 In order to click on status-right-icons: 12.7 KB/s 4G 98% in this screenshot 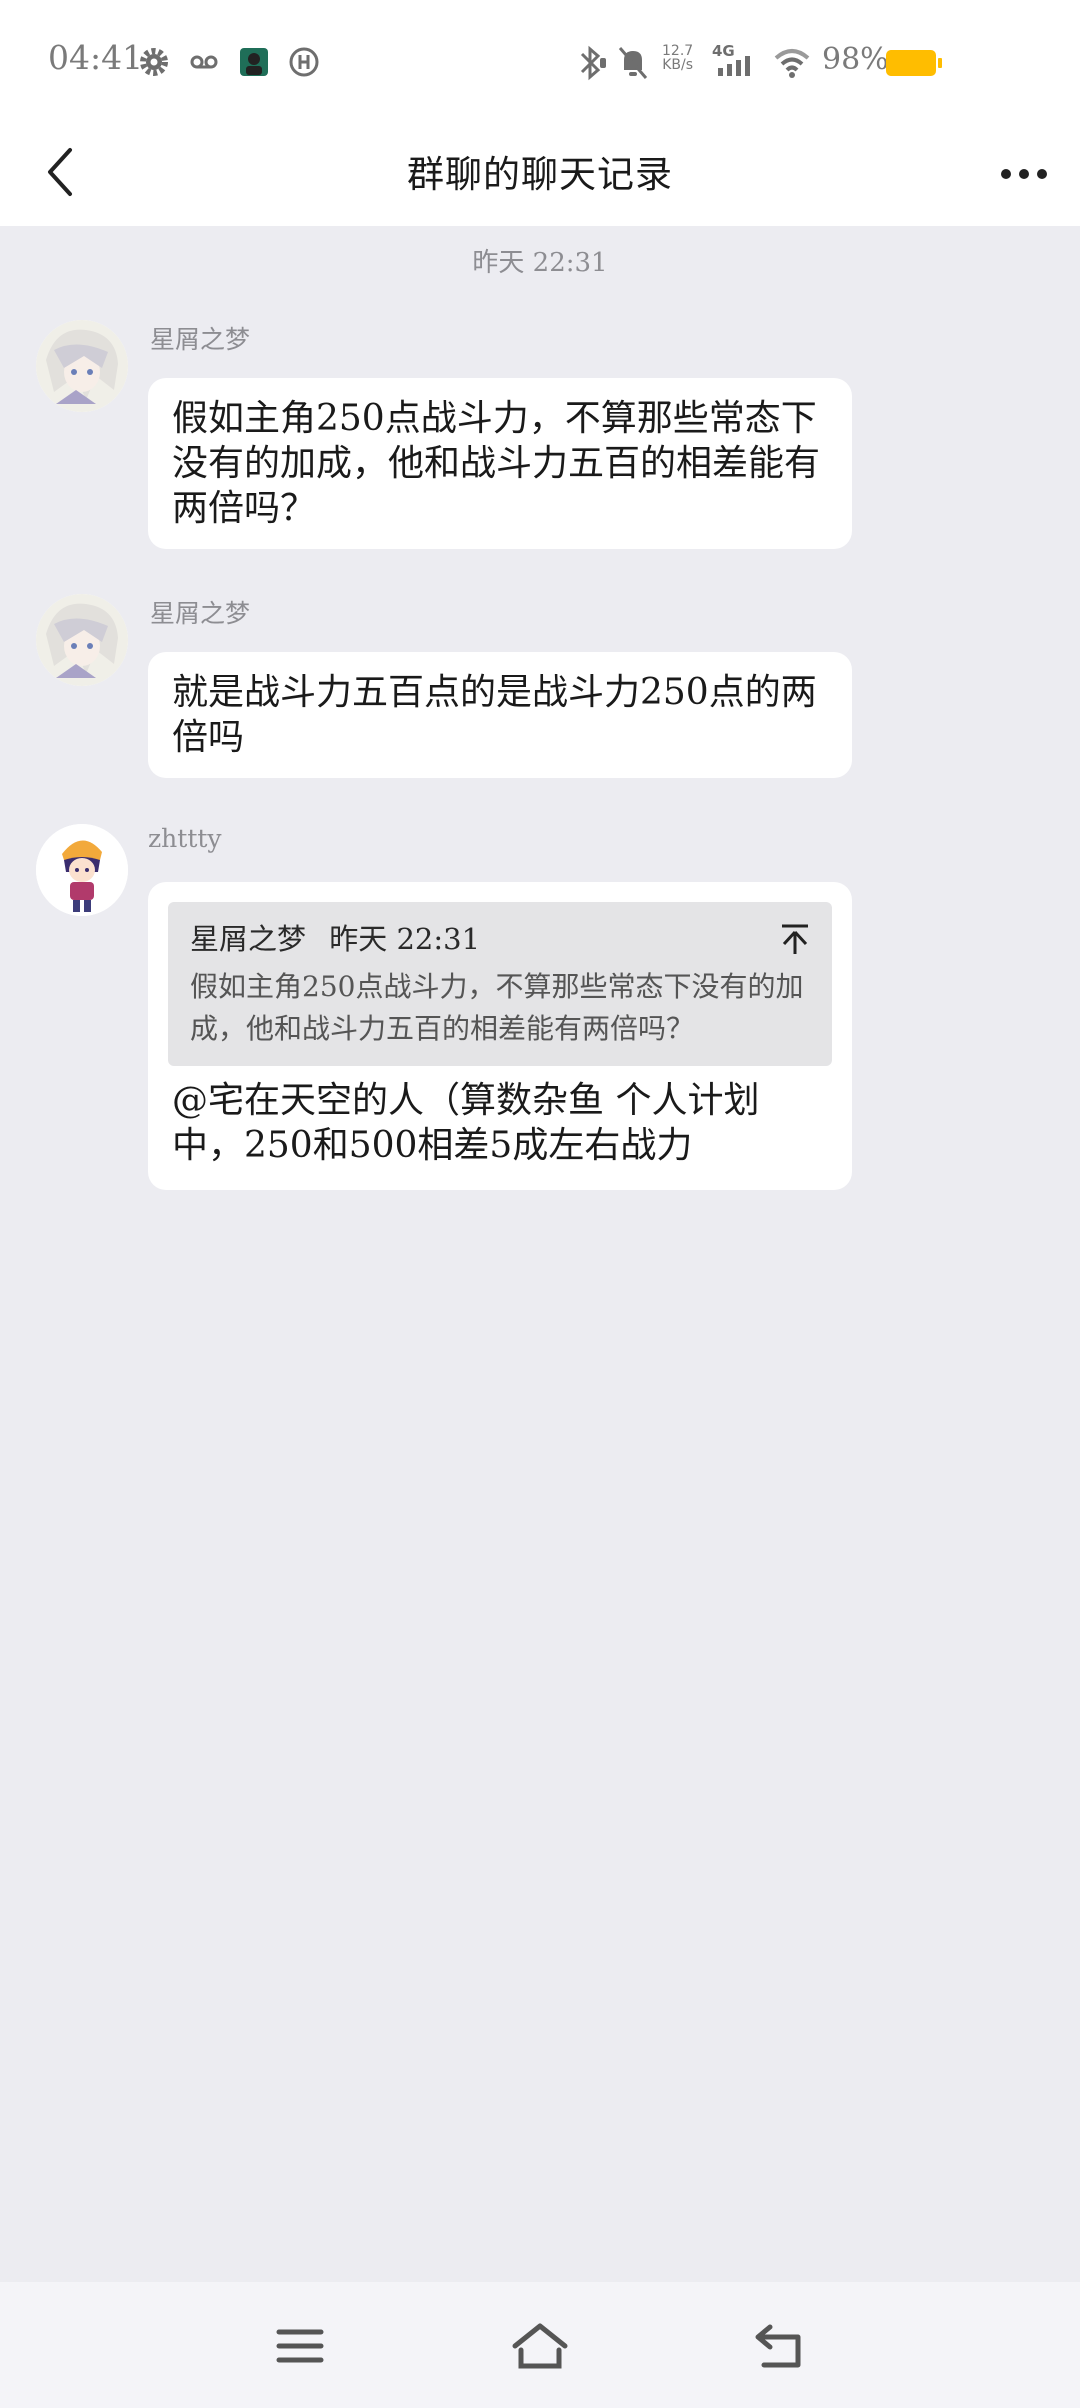, I will do `click(810, 63)`.